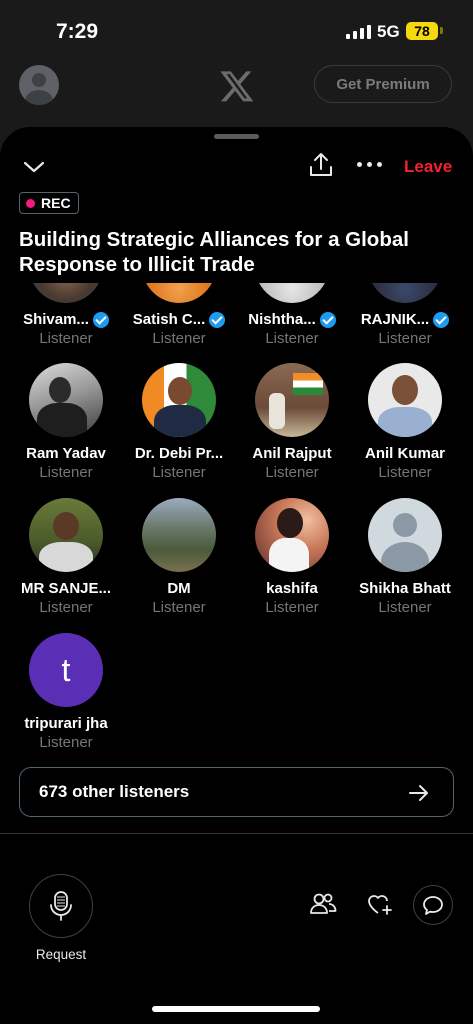 The height and width of the screenshot is (1024, 473). What do you see at coordinates (236, 1009) in the screenshot?
I see `home-indicator` at bounding box center [236, 1009].